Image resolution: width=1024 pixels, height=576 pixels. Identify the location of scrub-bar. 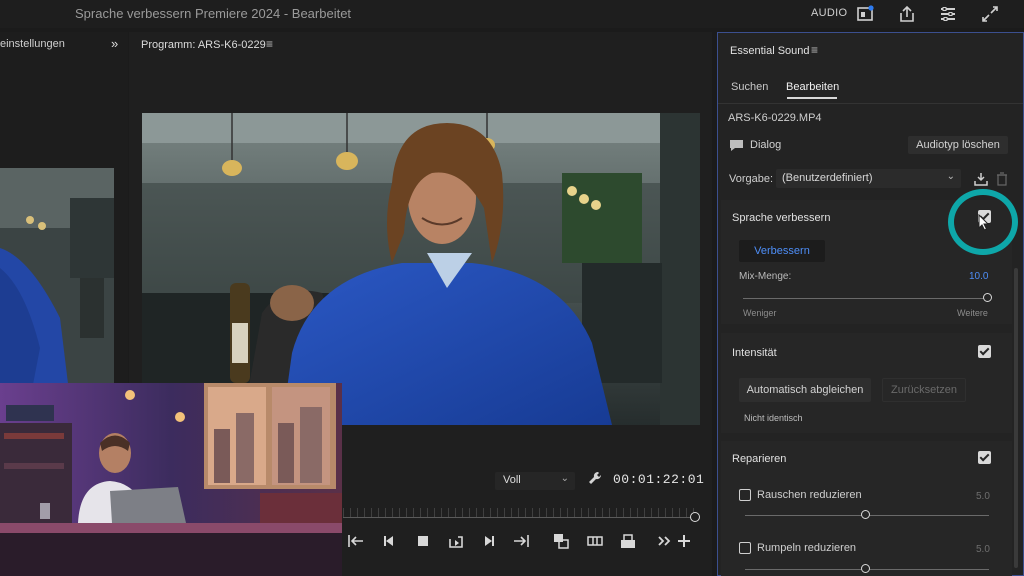
(519, 517).